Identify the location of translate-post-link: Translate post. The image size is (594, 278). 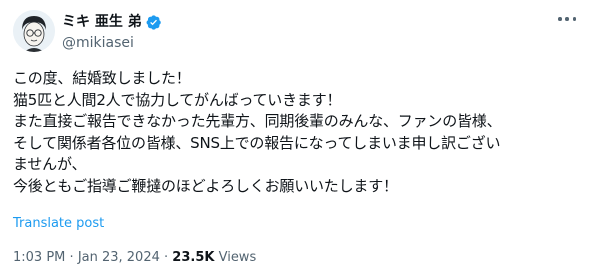
(58, 224).